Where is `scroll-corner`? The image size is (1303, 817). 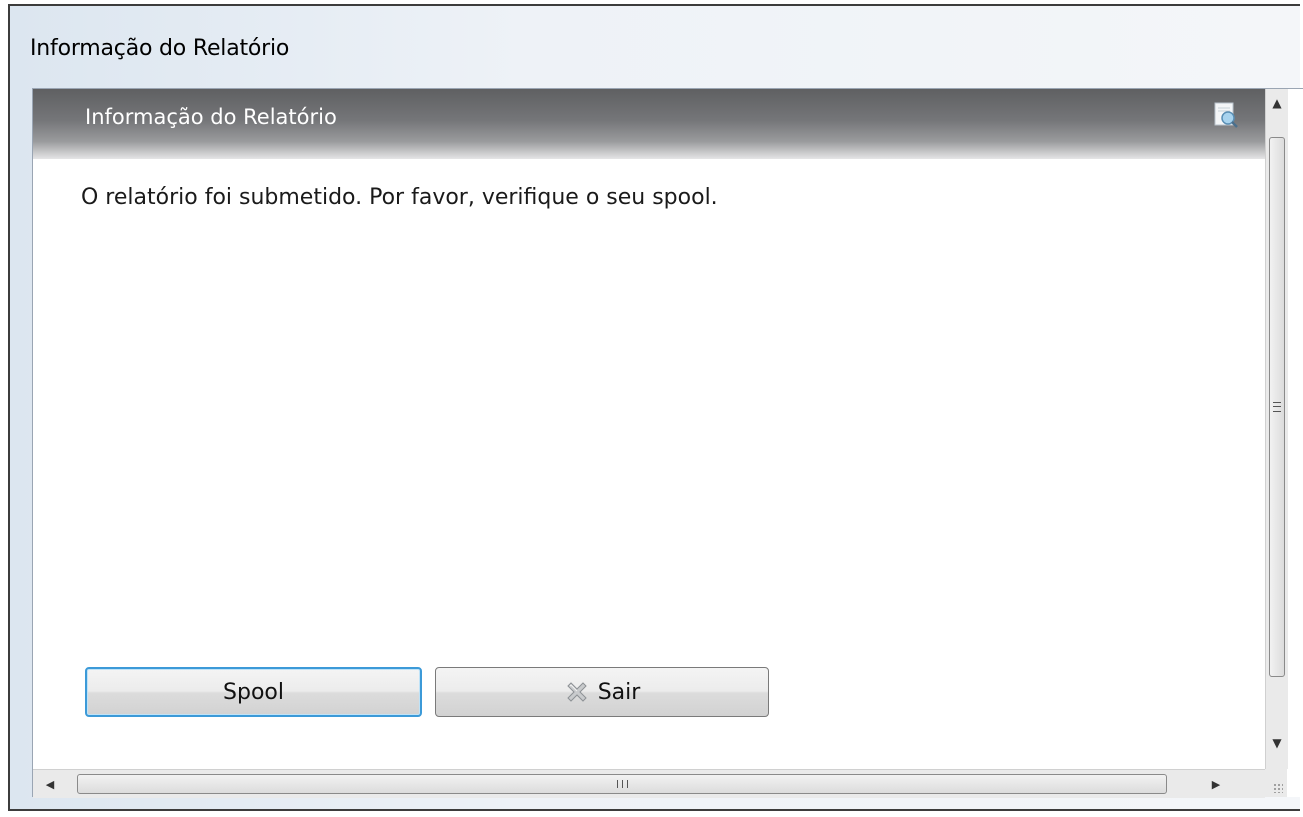 scroll-corner is located at coordinates (1276, 783).